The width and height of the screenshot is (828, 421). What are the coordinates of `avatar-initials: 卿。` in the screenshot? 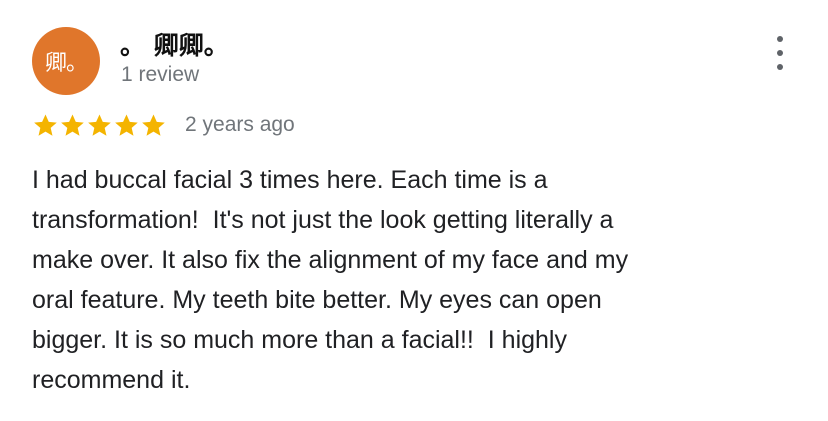 It's located at (66, 63).